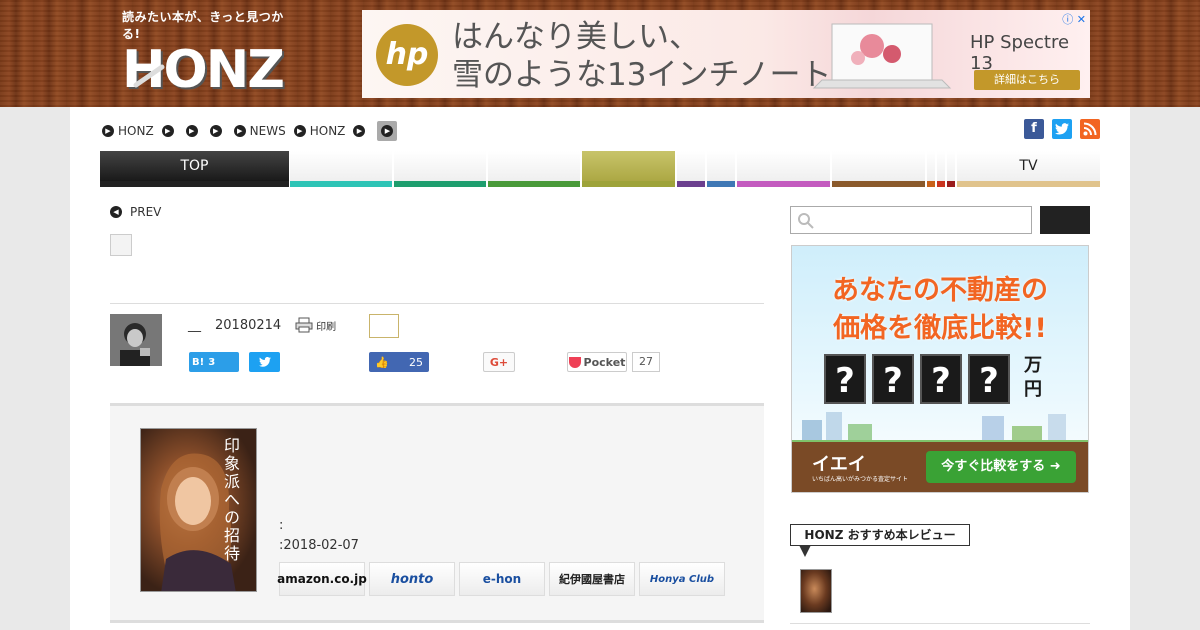 This screenshot has width=1200, height=630. I want to click on store-label: amazon.co.jp, so click(322, 579).